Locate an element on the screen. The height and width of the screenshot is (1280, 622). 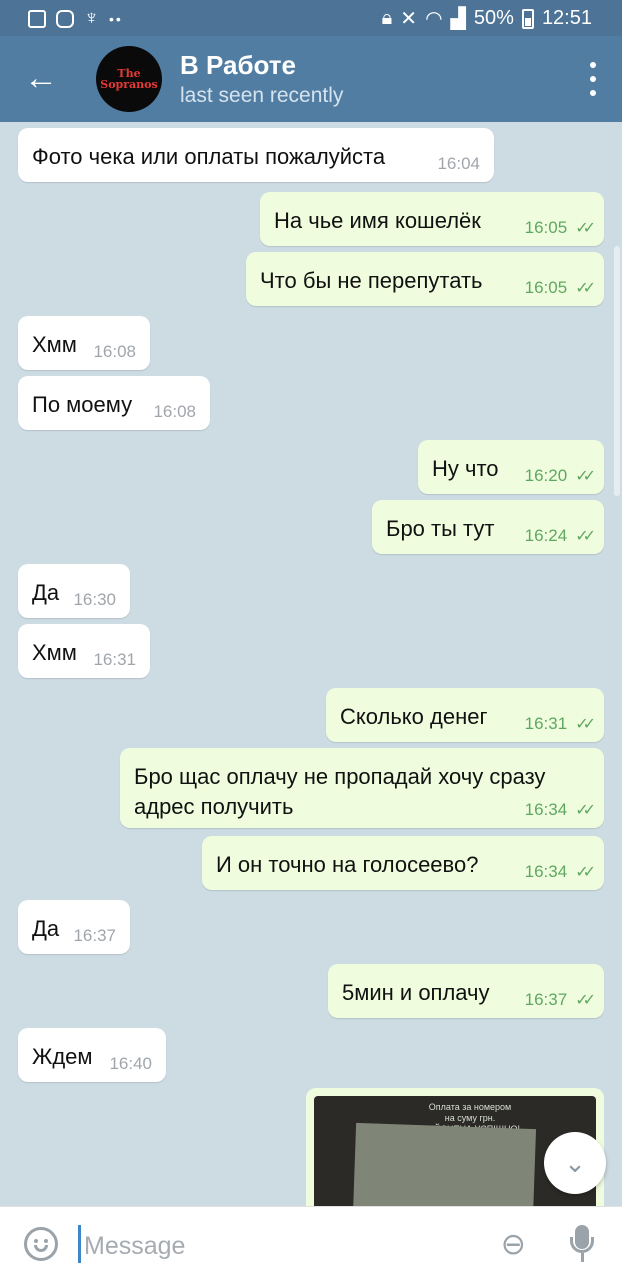
message-bubble: Да 16:37 is located at coordinates (74, 927).